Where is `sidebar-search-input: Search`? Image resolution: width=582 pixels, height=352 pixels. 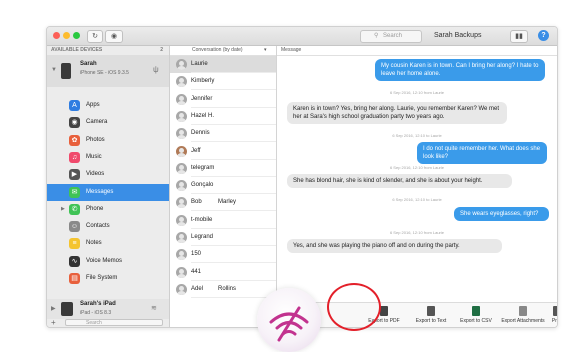 sidebar-search-input: Search is located at coordinates (114, 322).